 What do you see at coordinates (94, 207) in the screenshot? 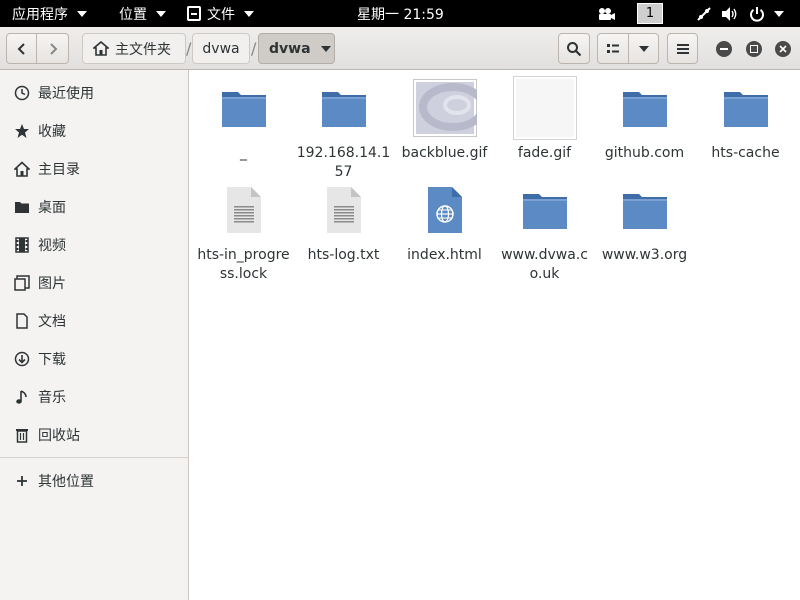
I see `sidebar-item-desktop: 桌面` at bounding box center [94, 207].